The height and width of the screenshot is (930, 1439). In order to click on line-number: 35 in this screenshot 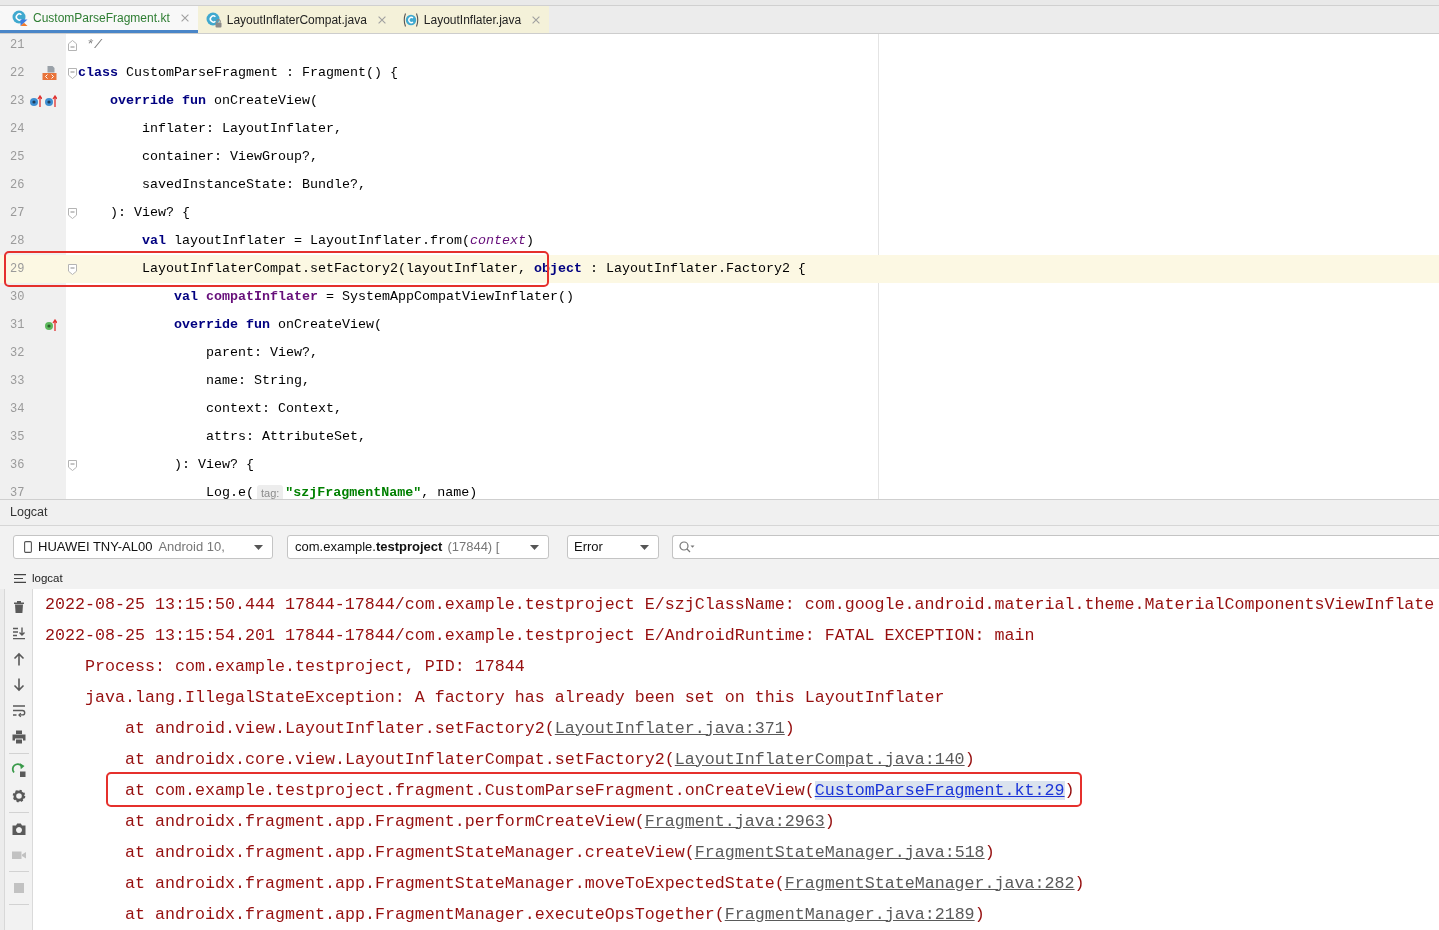, I will do `click(17, 437)`.